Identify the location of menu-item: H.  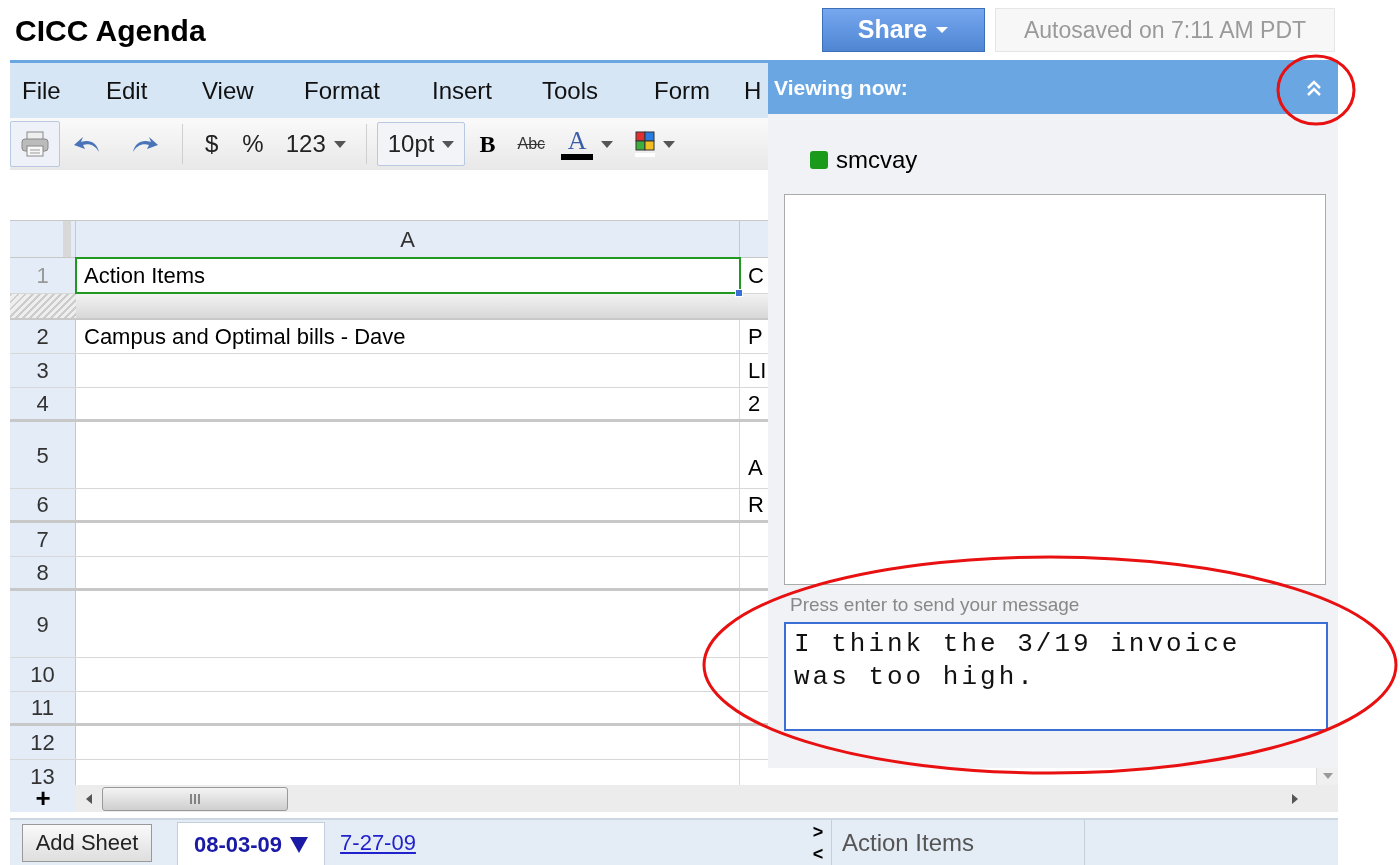
(756, 90).